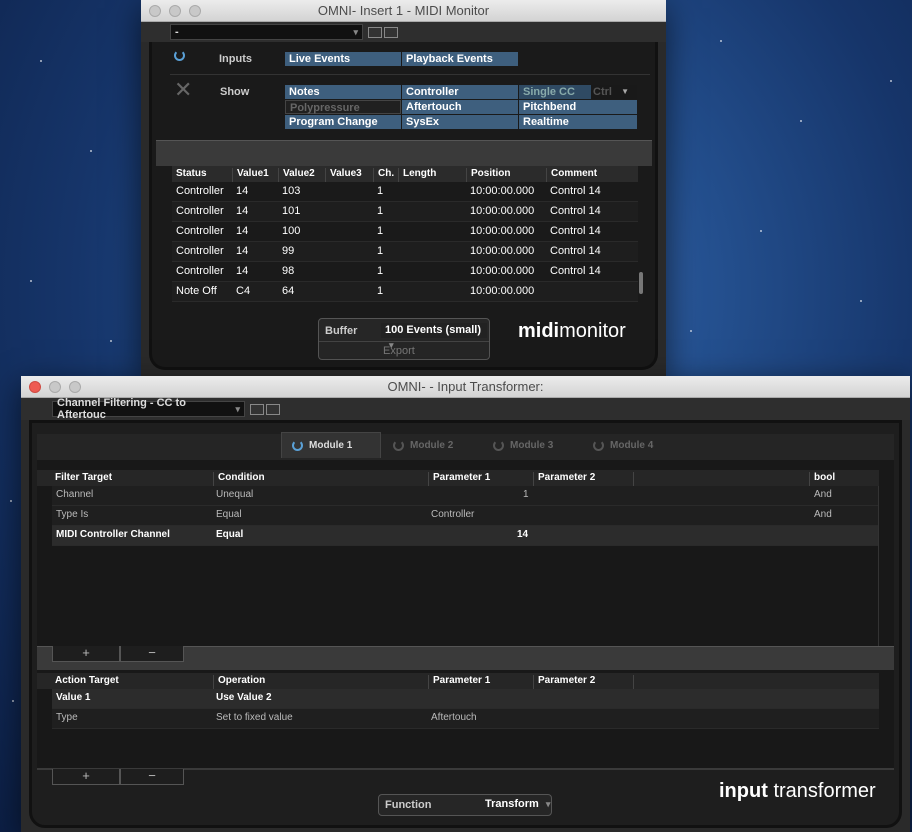  Describe the element at coordinates (86, 777) in the screenshot. I see `add-action-button: +` at that location.